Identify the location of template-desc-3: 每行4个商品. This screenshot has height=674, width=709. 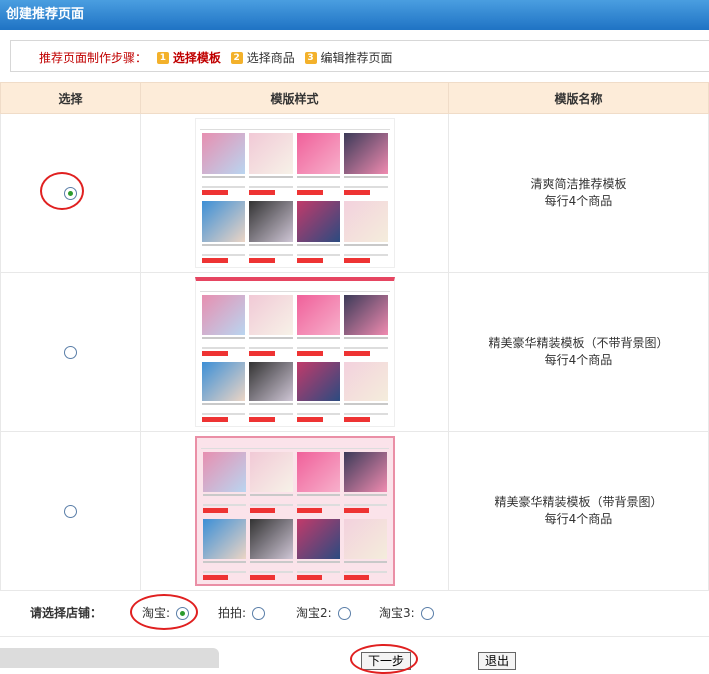
(578, 519).